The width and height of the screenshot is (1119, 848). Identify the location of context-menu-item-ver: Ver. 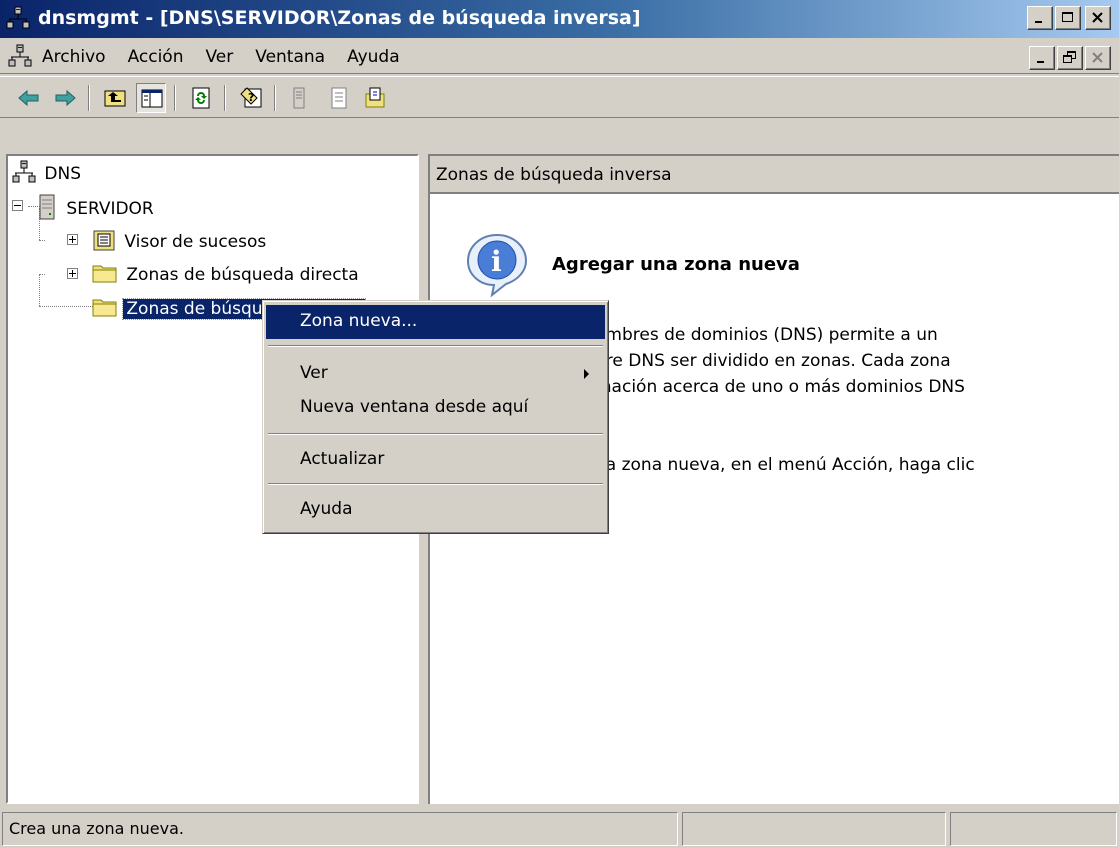
(435, 374).